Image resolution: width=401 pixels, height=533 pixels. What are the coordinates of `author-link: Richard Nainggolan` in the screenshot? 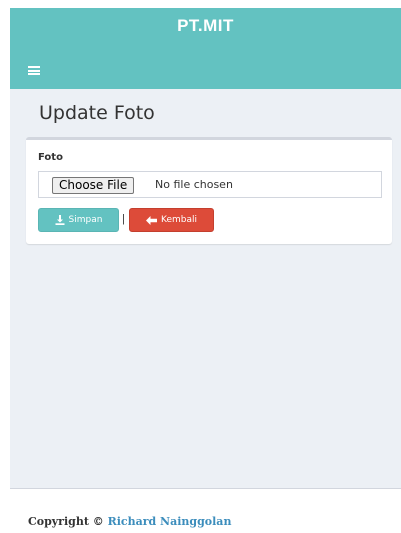 It's located at (170, 521).